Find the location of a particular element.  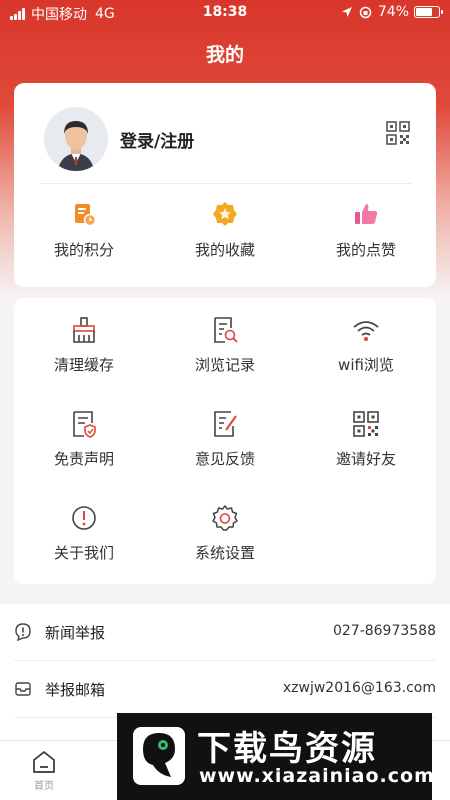

invite-friends-button: 邀请好友 is located at coordinates (366, 439).